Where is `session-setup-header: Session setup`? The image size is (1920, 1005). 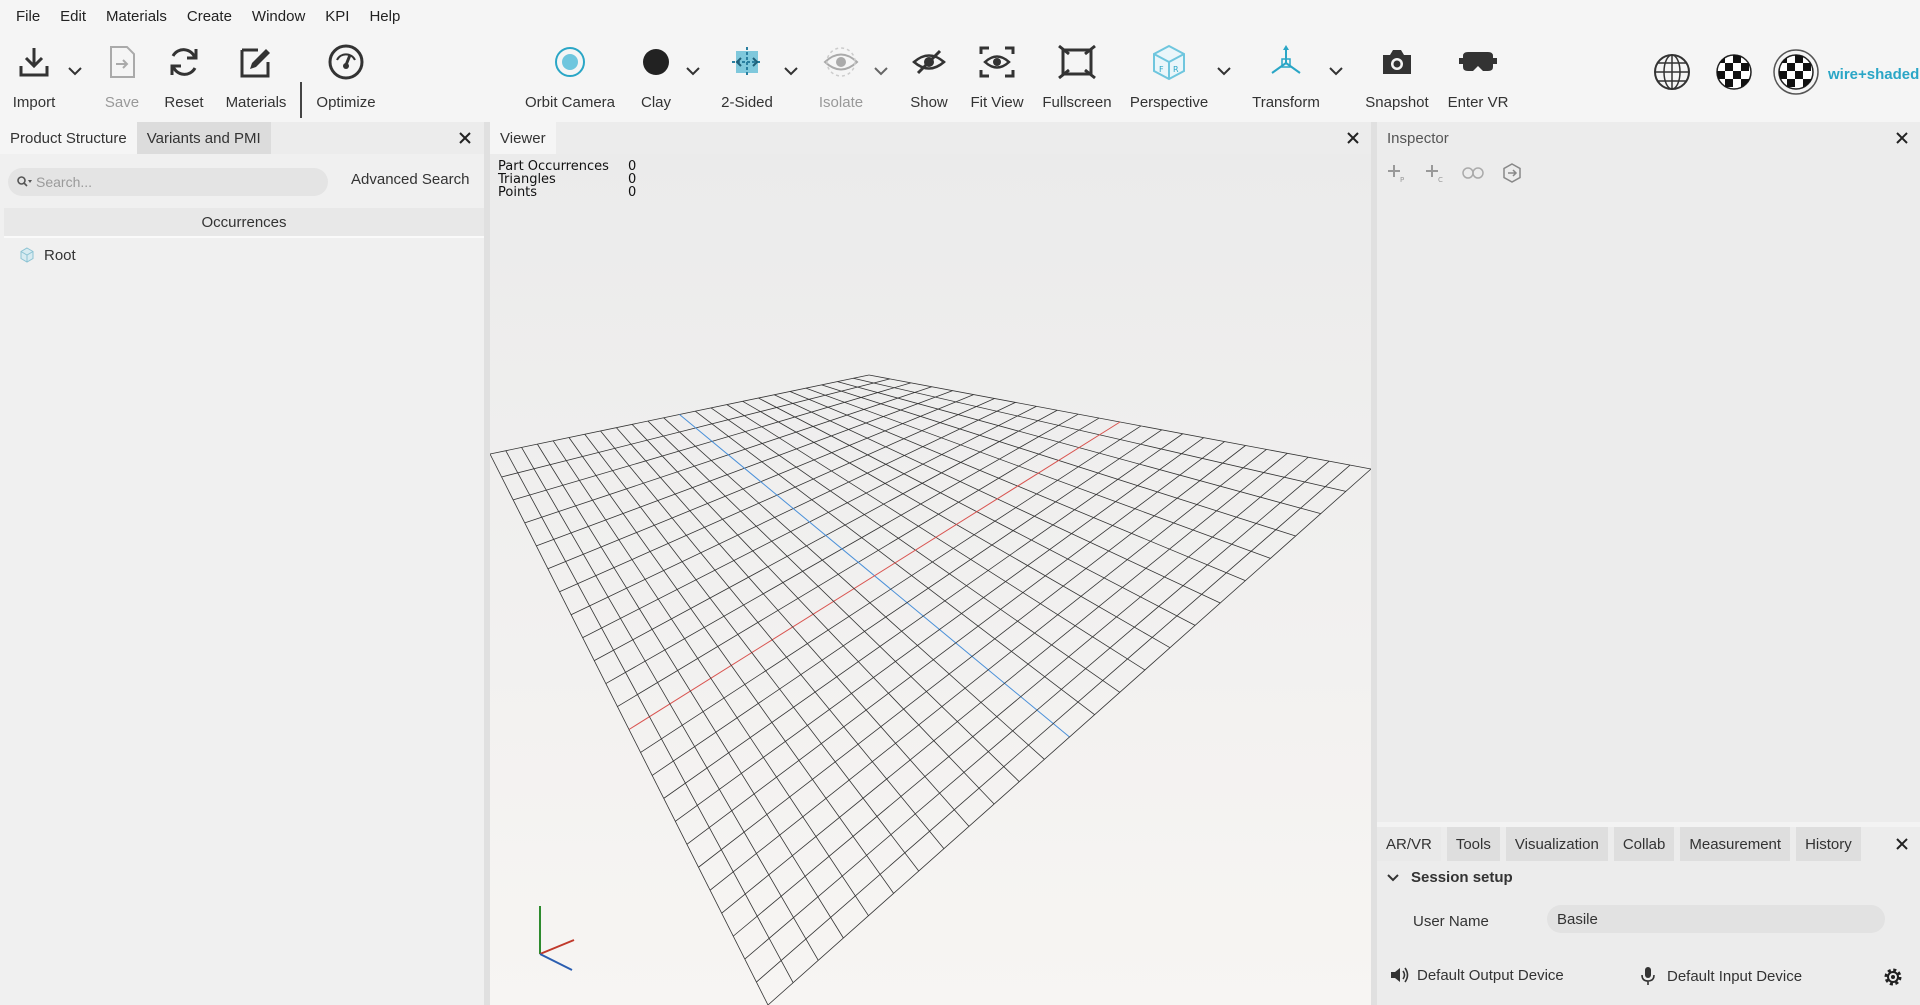
session-setup-header: Session setup is located at coordinates (1449, 877).